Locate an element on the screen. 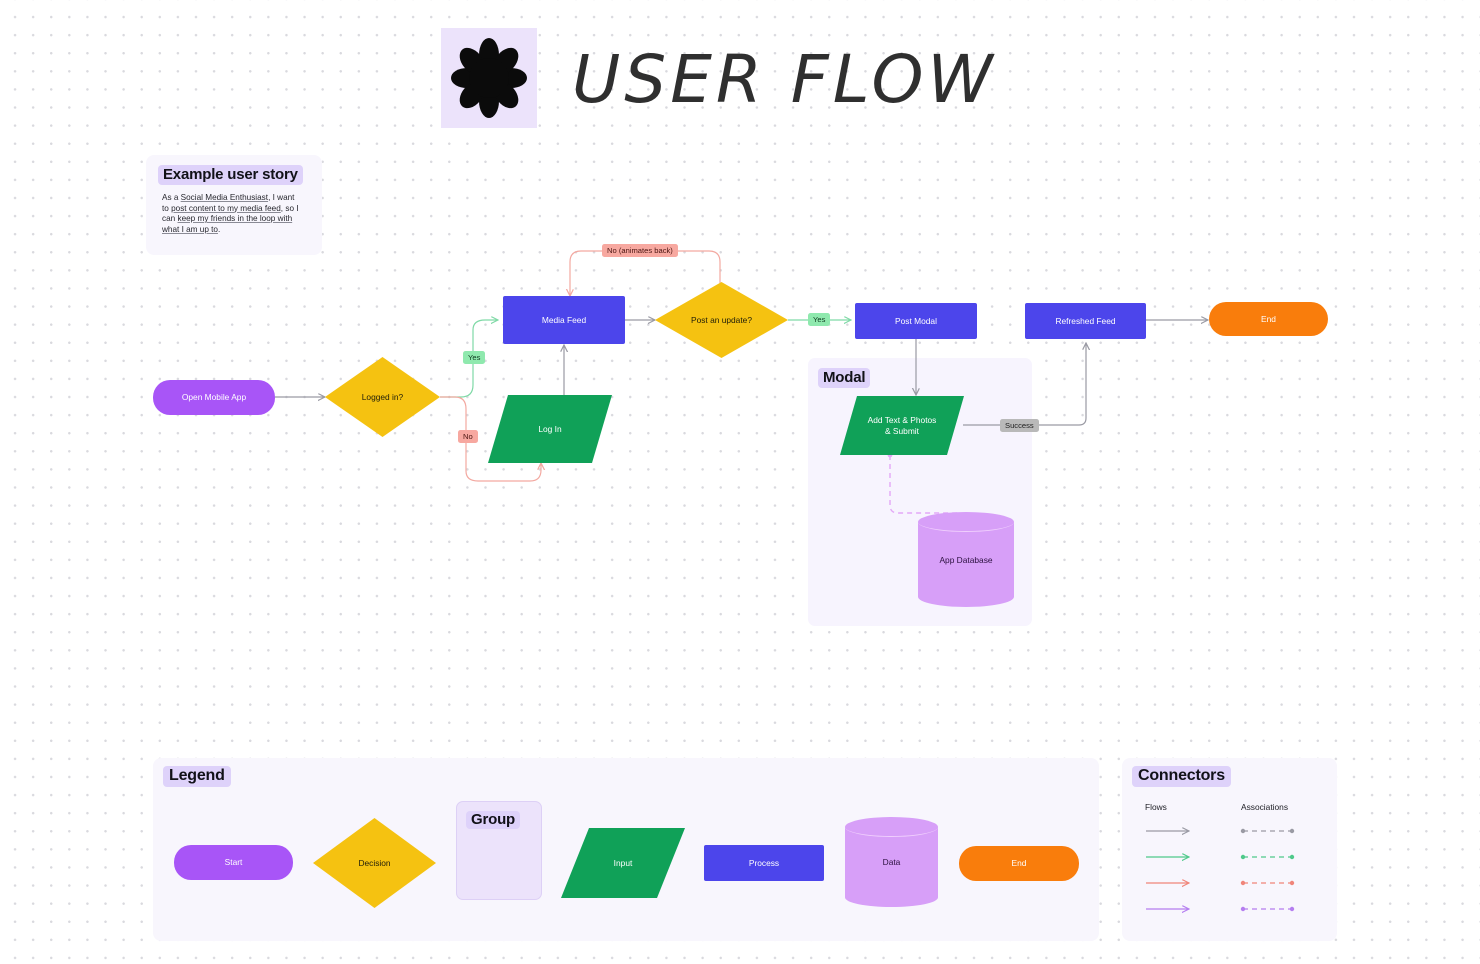 The width and height of the screenshot is (1480, 964). legend-item-label: Input is located at coordinates (623, 862).